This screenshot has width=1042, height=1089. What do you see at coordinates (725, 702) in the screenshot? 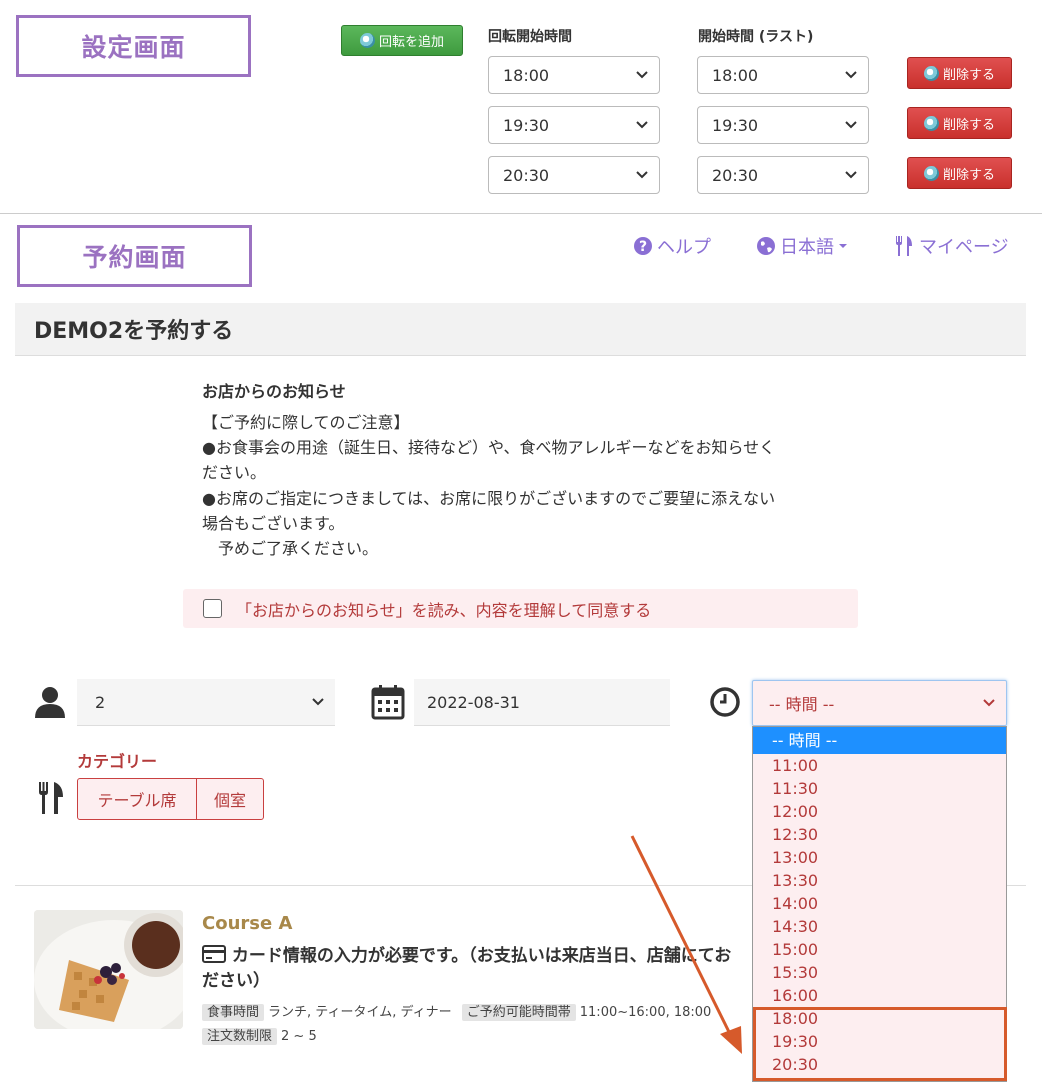
I see `clock-icon` at bounding box center [725, 702].